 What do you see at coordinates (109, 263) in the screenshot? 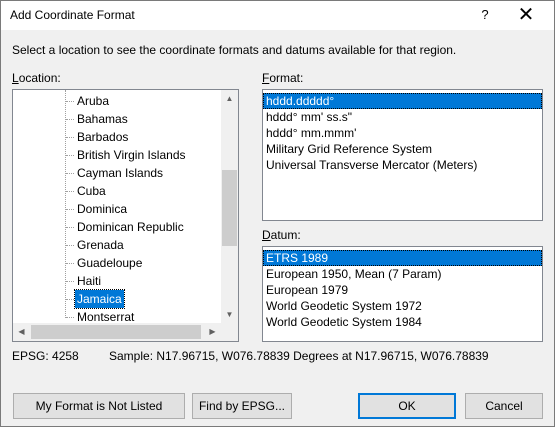
I see `location-tree-item: Guadeloupe` at bounding box center [109, 263].